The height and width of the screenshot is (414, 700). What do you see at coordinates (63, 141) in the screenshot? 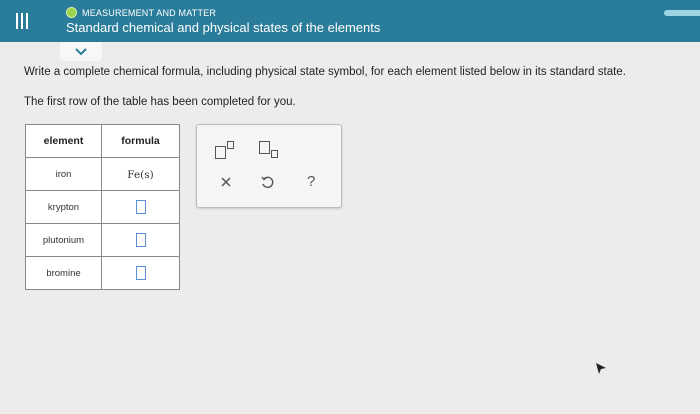
I see `column-header-element: element` at bounding box center [63, 141].